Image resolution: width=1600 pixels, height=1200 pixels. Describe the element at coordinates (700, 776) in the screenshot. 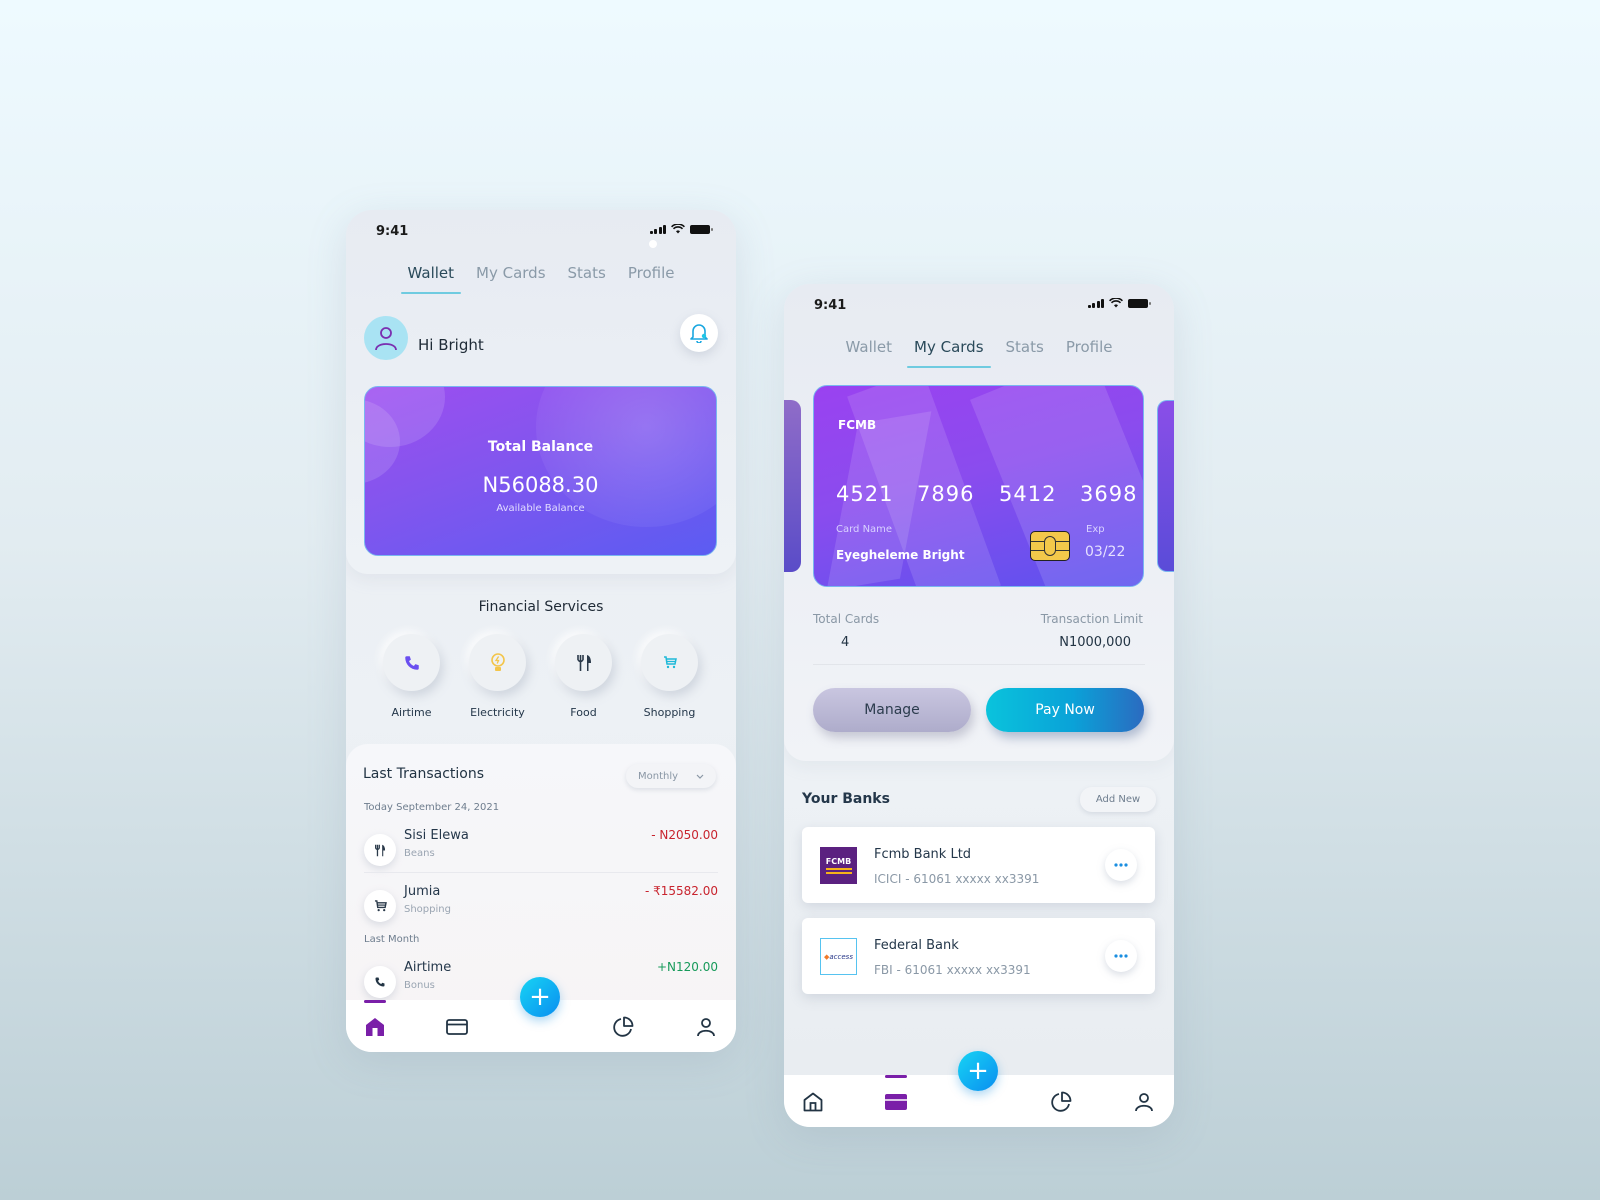

I see `chevron-down-icon` at that location.